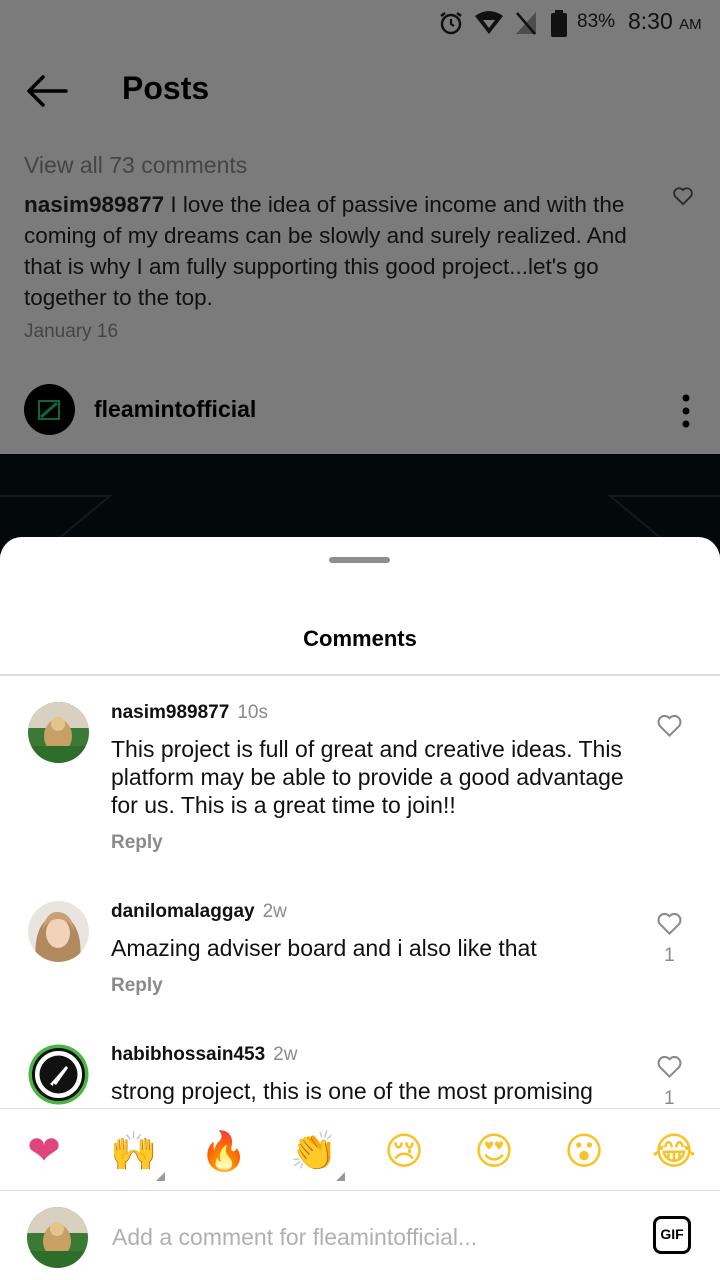  I want to click on laughing-emoji: 😂, so click(674, 1151).